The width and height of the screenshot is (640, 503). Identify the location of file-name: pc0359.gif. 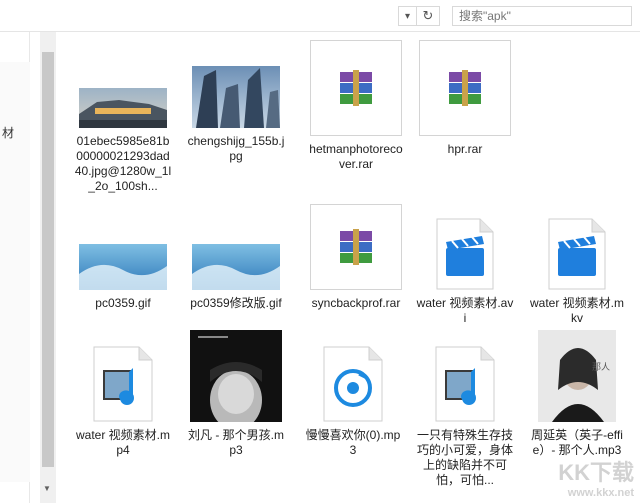
(123, 303).